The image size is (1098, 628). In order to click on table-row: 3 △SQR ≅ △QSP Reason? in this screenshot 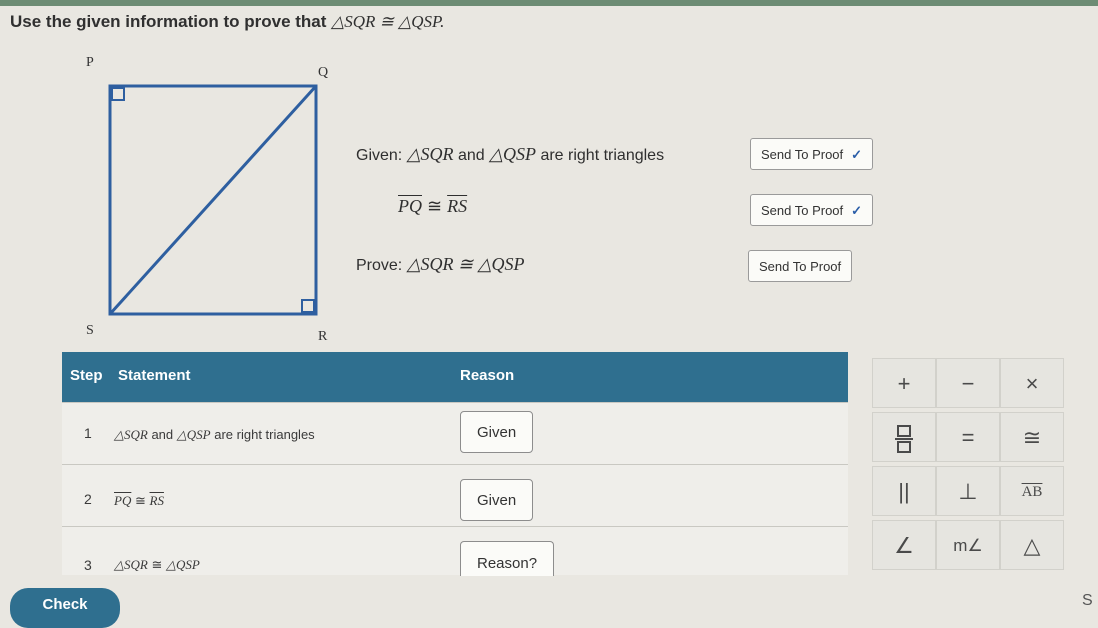, I will do `click(455, 551)`.